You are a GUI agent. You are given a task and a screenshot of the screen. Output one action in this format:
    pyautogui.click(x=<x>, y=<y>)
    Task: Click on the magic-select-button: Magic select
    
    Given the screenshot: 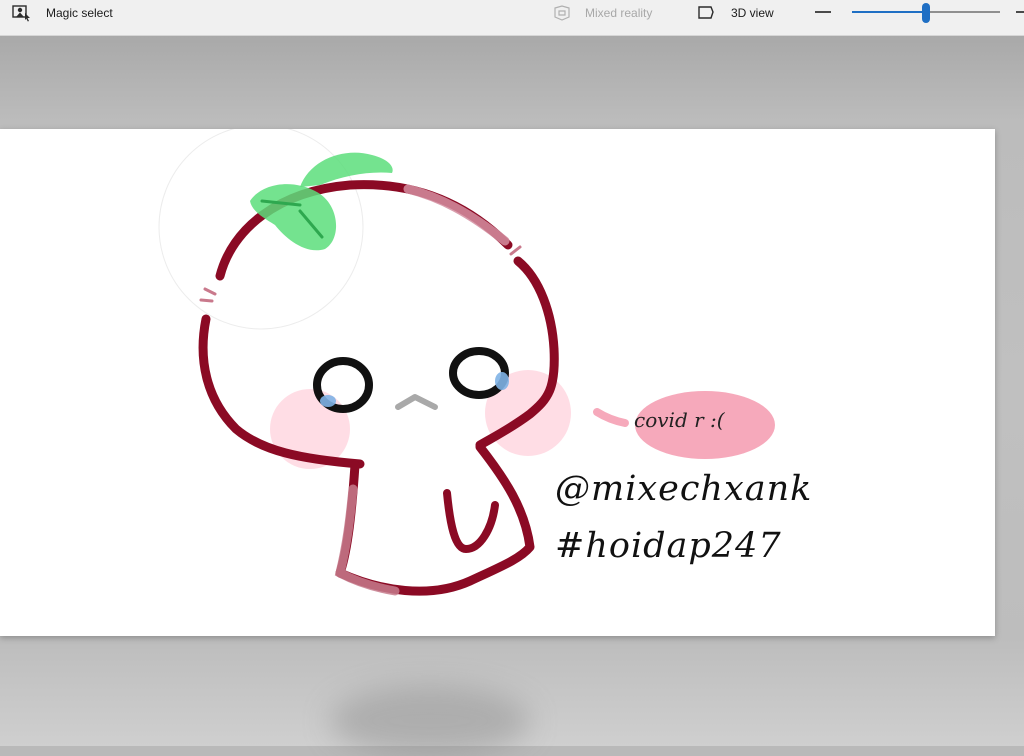 What is the action you would take?
    pyautogui.click(x=62, y=13)
    